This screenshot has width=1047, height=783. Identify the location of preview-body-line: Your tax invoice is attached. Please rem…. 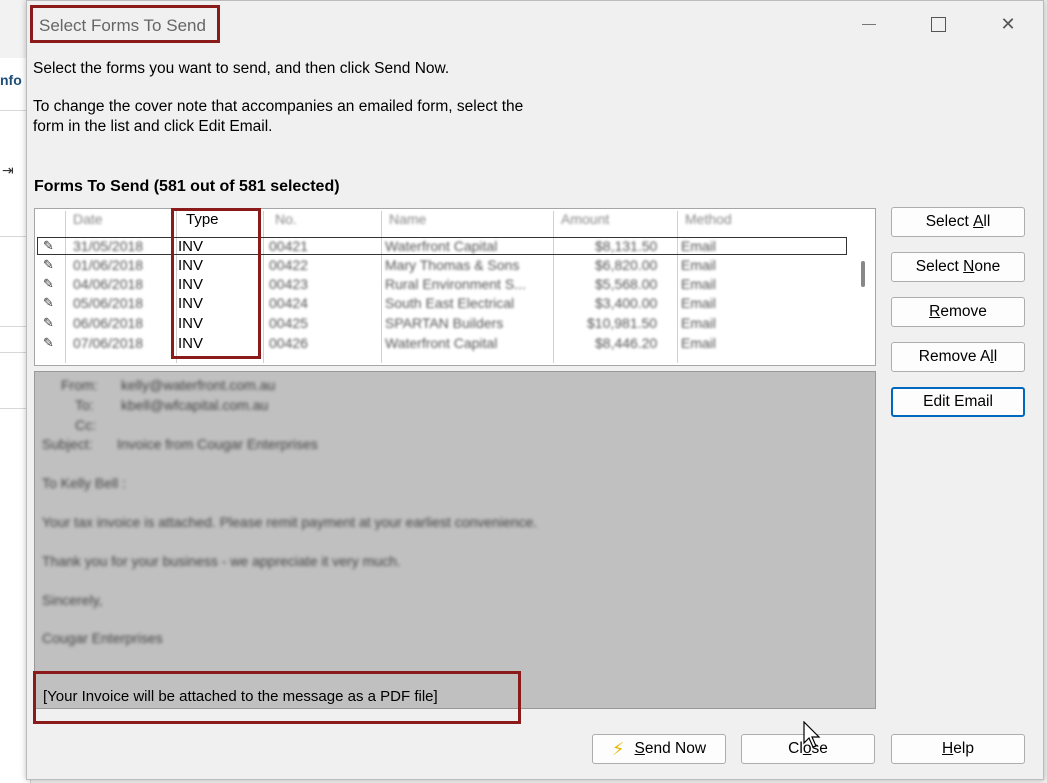
(290, 522).